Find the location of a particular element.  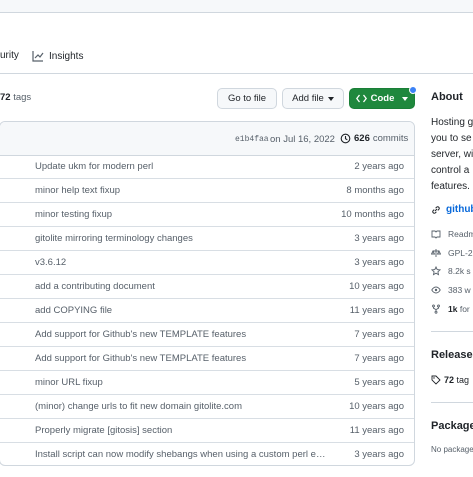

commit-message-link: gitolite mirroring terminology changes is located at coordinates (114, 238).